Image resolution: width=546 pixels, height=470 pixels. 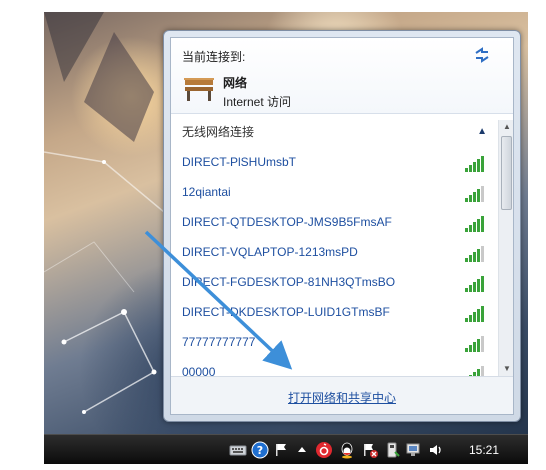 What do you see at coordinates (199, 370) in the screenshot?
I see `network-ssid: 00000` at bounding box center [199, 370].